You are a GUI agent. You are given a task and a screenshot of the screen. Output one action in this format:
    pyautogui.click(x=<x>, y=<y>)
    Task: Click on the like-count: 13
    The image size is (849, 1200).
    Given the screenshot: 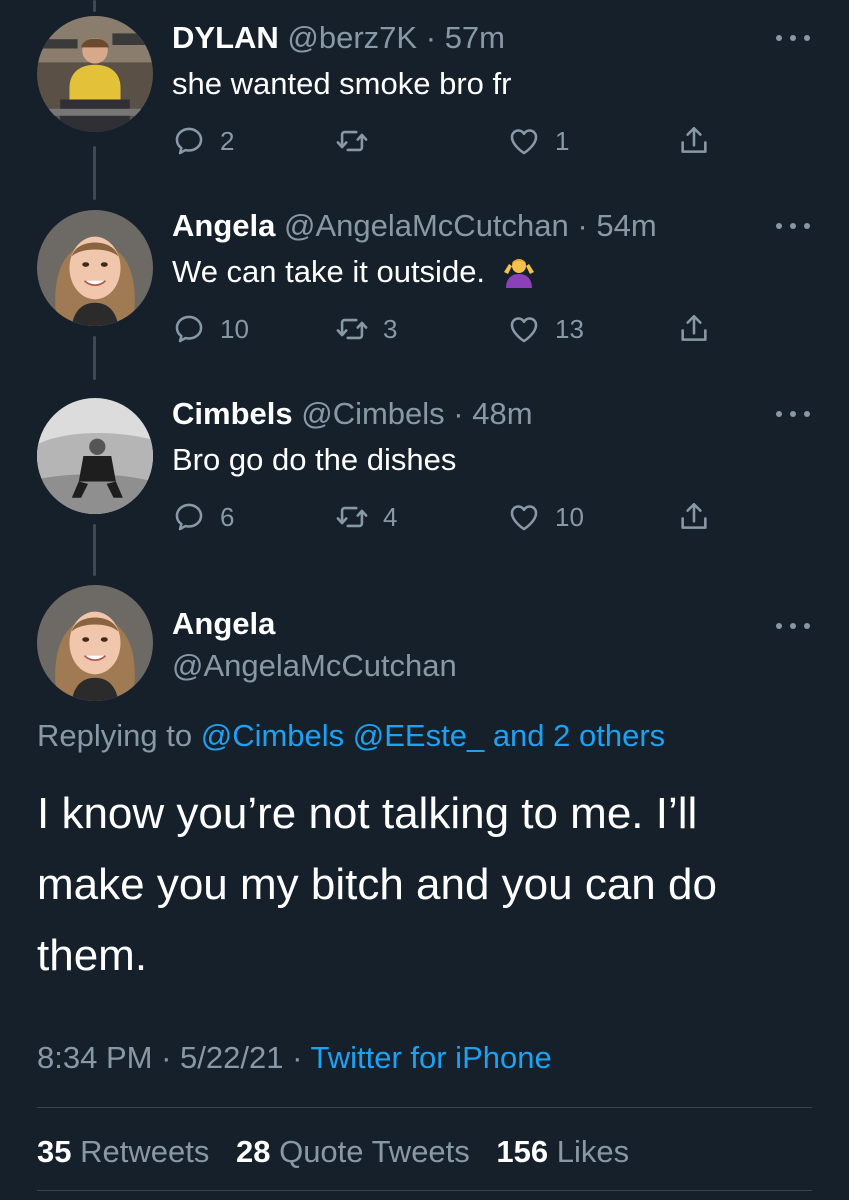 What is the action you would take?
    pyautogui.click(x=569, y=328)
    